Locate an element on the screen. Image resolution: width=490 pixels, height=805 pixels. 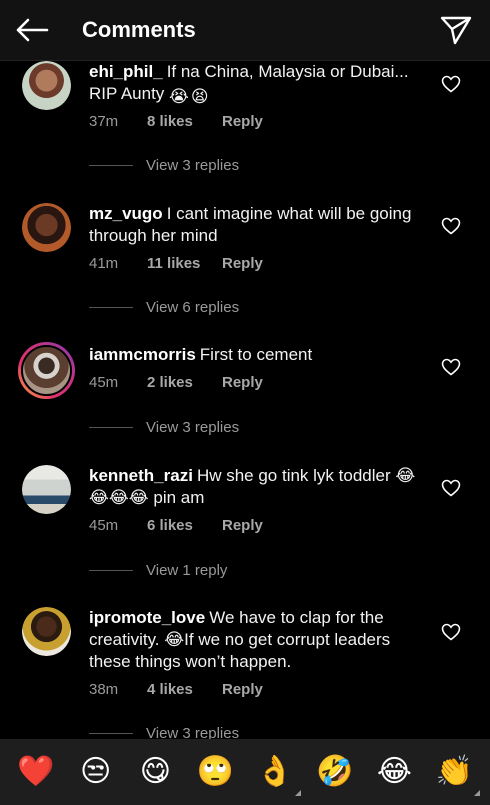
comment-meta: 45m 6 likes Reply is located at coordinates (176, 525).